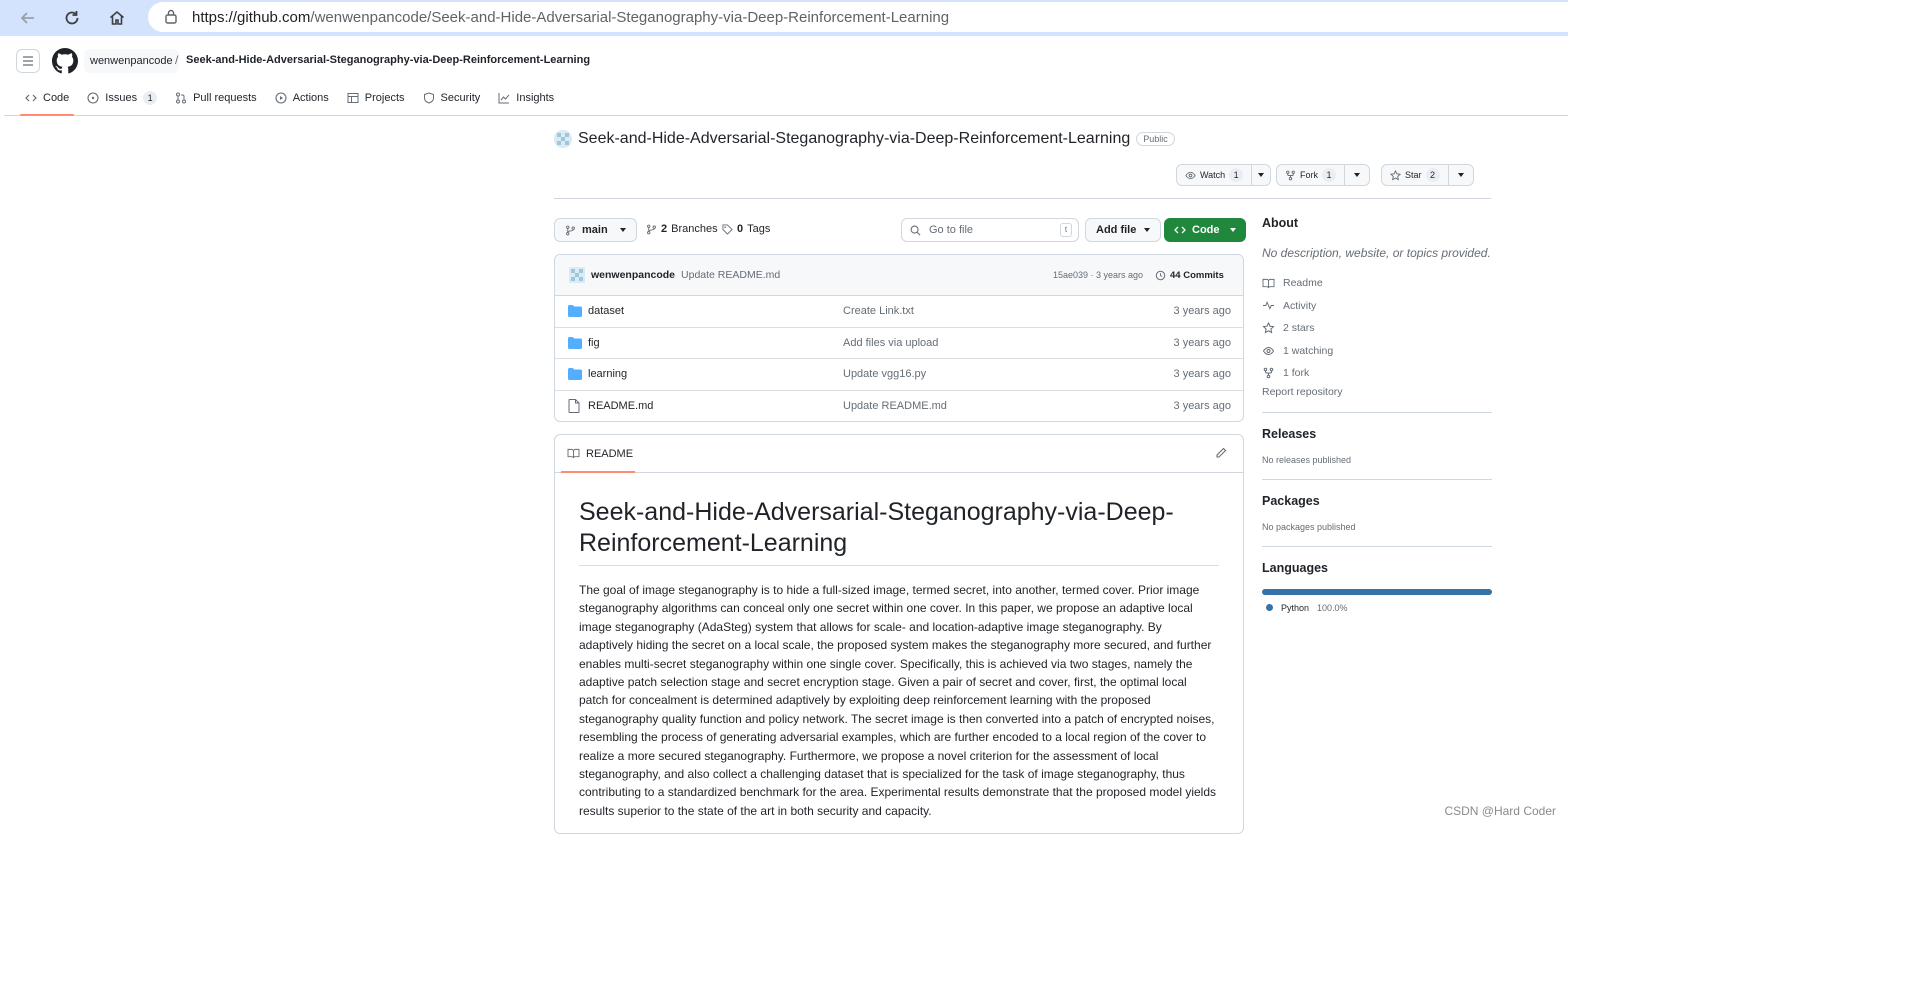 Image resolution: width=1909 pixels, height=1003 pixels. What do you see at coordinates (1377, 392) in the screenshot?
I see `report-repository-link: Report repository` at bounding box center [1377, 392].